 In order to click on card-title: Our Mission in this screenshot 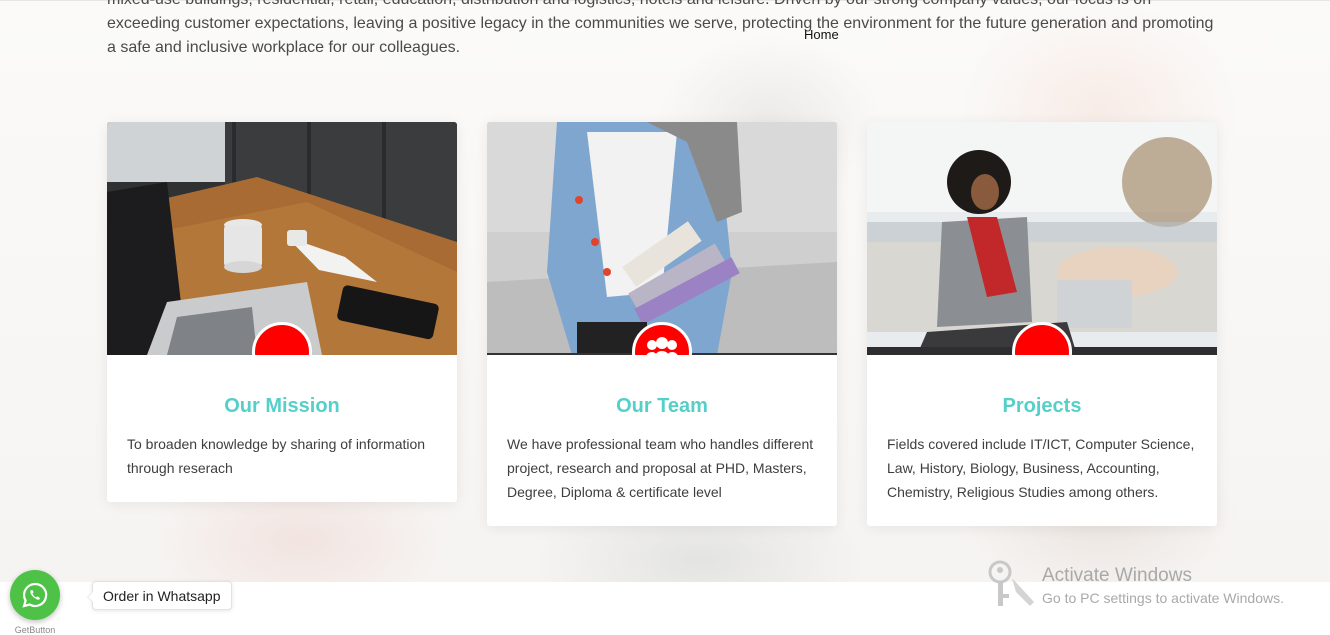, I will do `click(282, 406)`.